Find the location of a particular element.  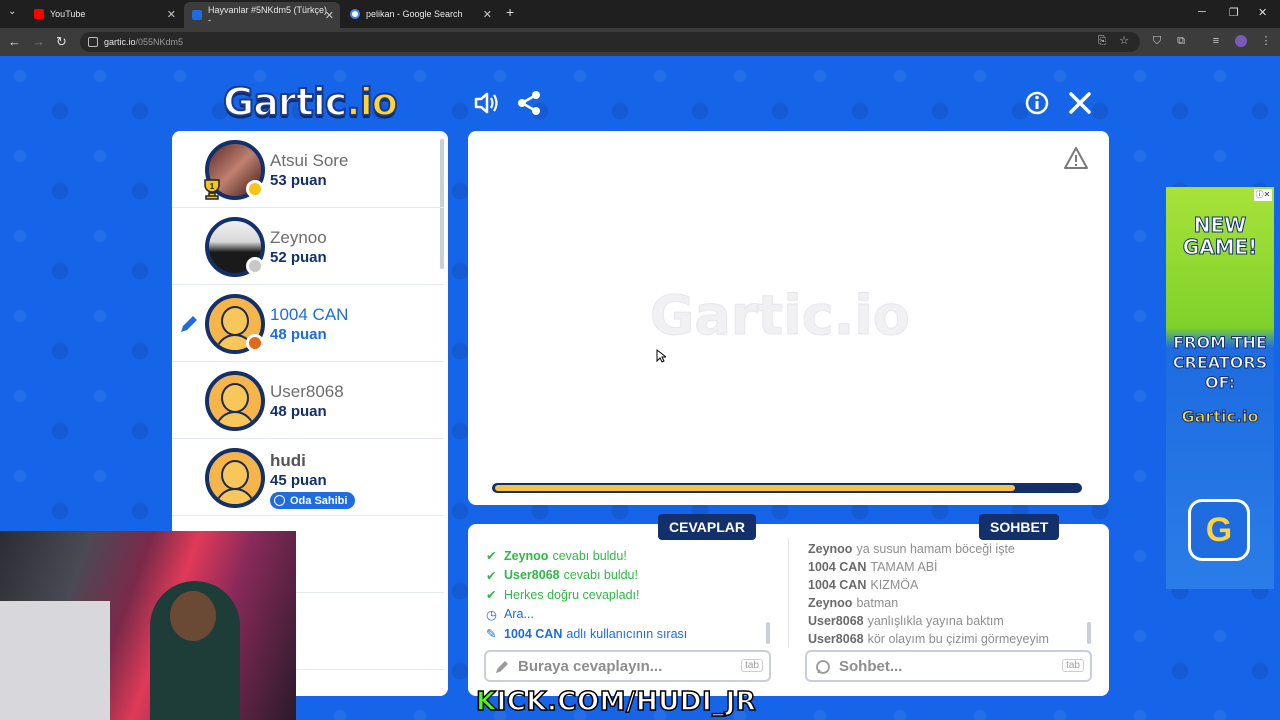

bookmark-star-icon: ☆ is located at coordinates (1124, 41).